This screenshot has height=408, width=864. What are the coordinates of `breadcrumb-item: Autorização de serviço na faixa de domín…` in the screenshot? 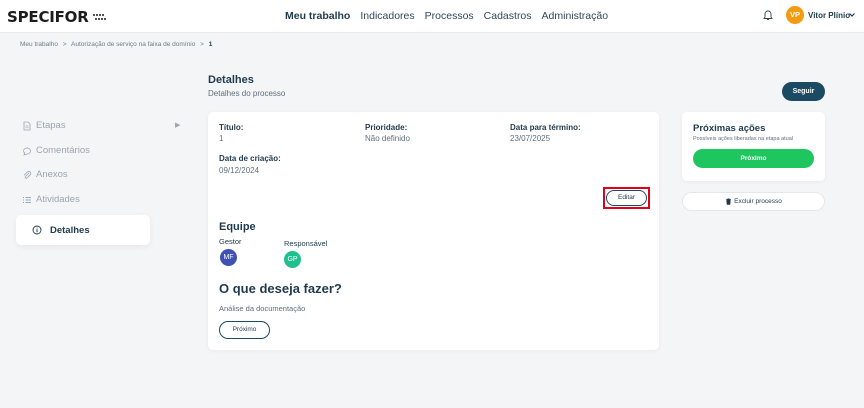 It's located at (133, 44).